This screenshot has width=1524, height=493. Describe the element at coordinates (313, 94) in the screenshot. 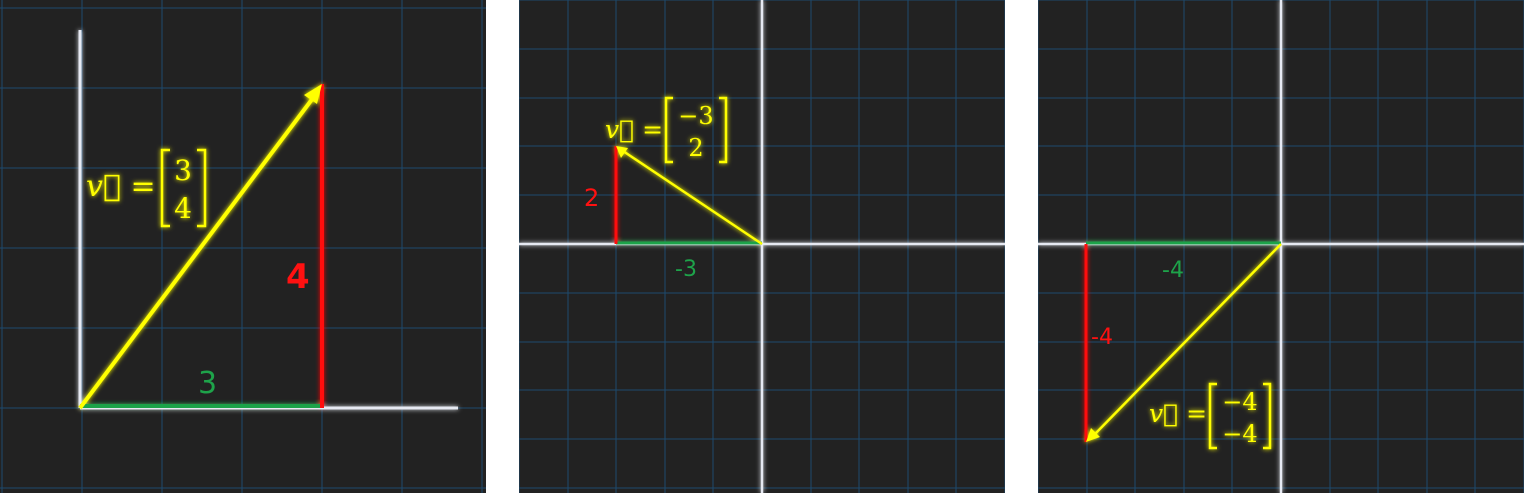

I see `vector-arrow-head` at that location.